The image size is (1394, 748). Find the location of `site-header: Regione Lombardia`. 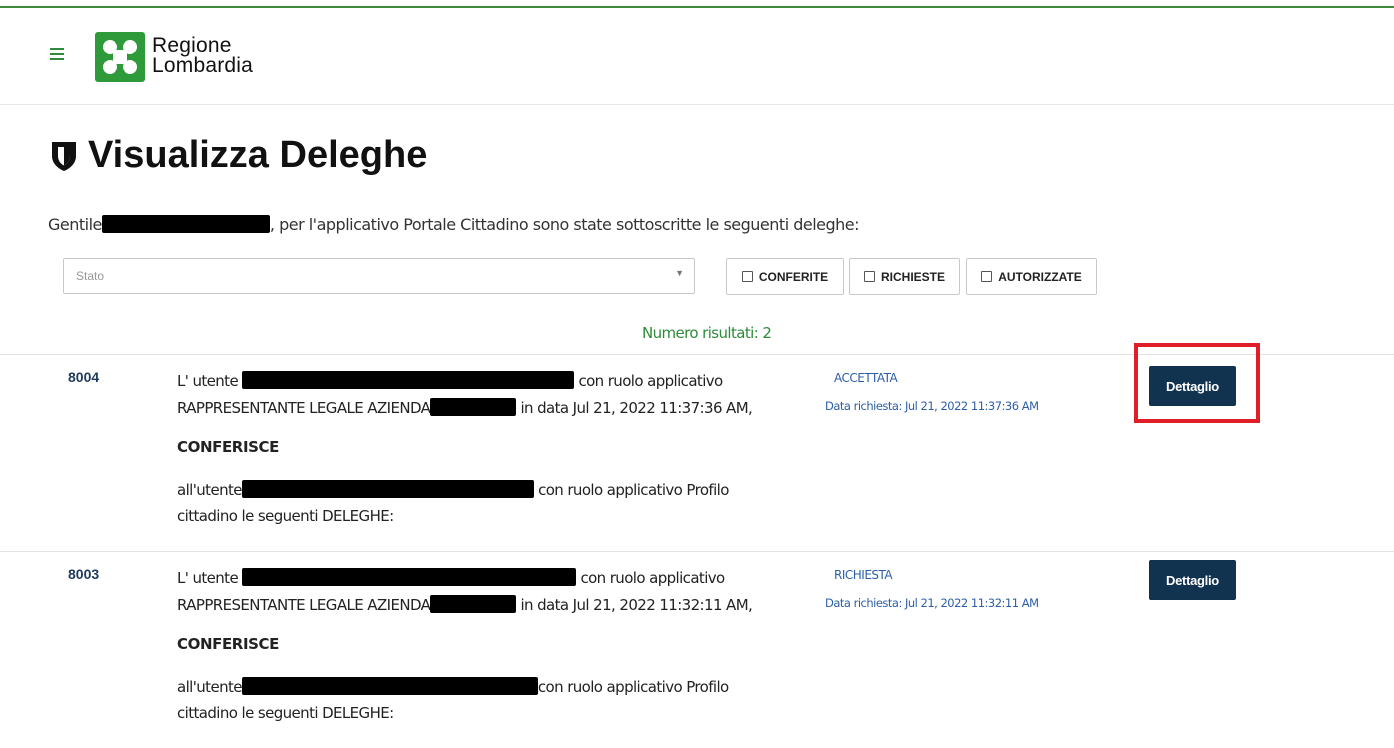

site-header: Regione Lombardia is located at coordinates (697, 56).